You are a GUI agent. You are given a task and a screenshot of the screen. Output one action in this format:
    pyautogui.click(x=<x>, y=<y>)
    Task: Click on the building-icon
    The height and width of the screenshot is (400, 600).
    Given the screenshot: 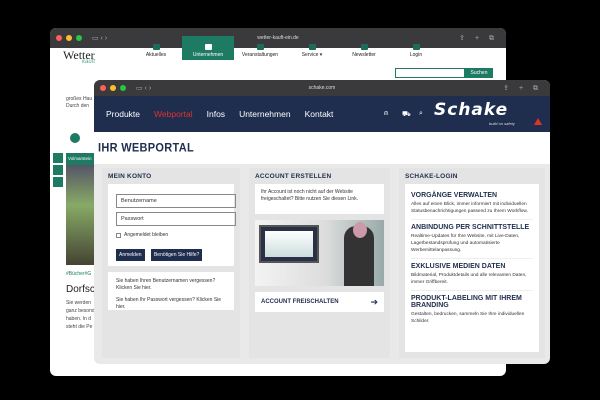 What is the action you would take?
    pyautogui.click(x=208, y=47)
    